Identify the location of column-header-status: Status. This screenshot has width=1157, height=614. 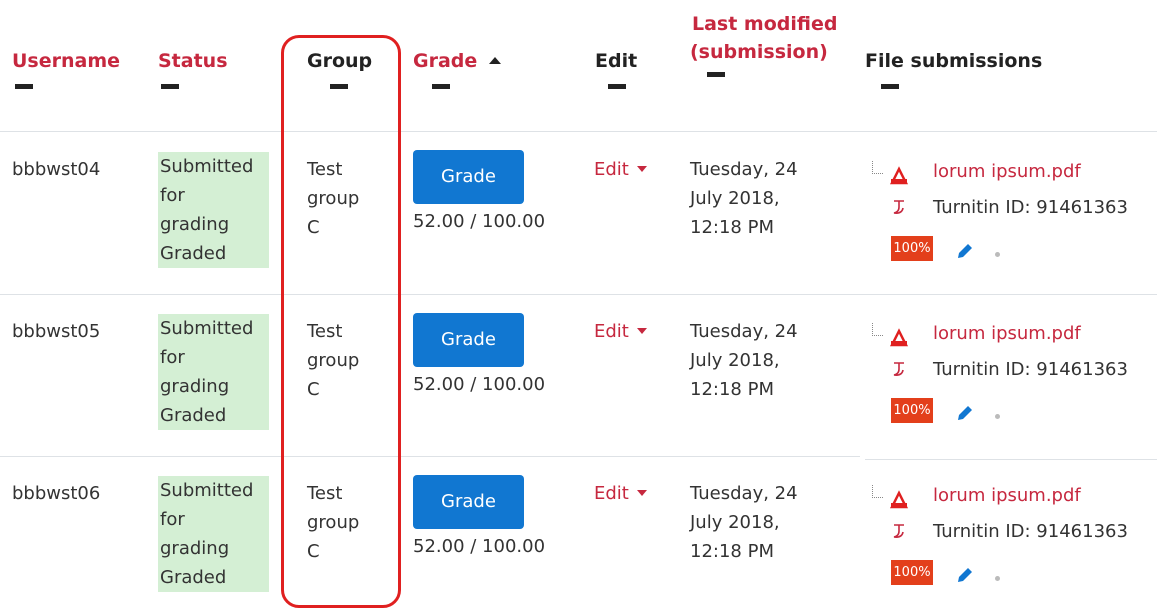
(193, 68).